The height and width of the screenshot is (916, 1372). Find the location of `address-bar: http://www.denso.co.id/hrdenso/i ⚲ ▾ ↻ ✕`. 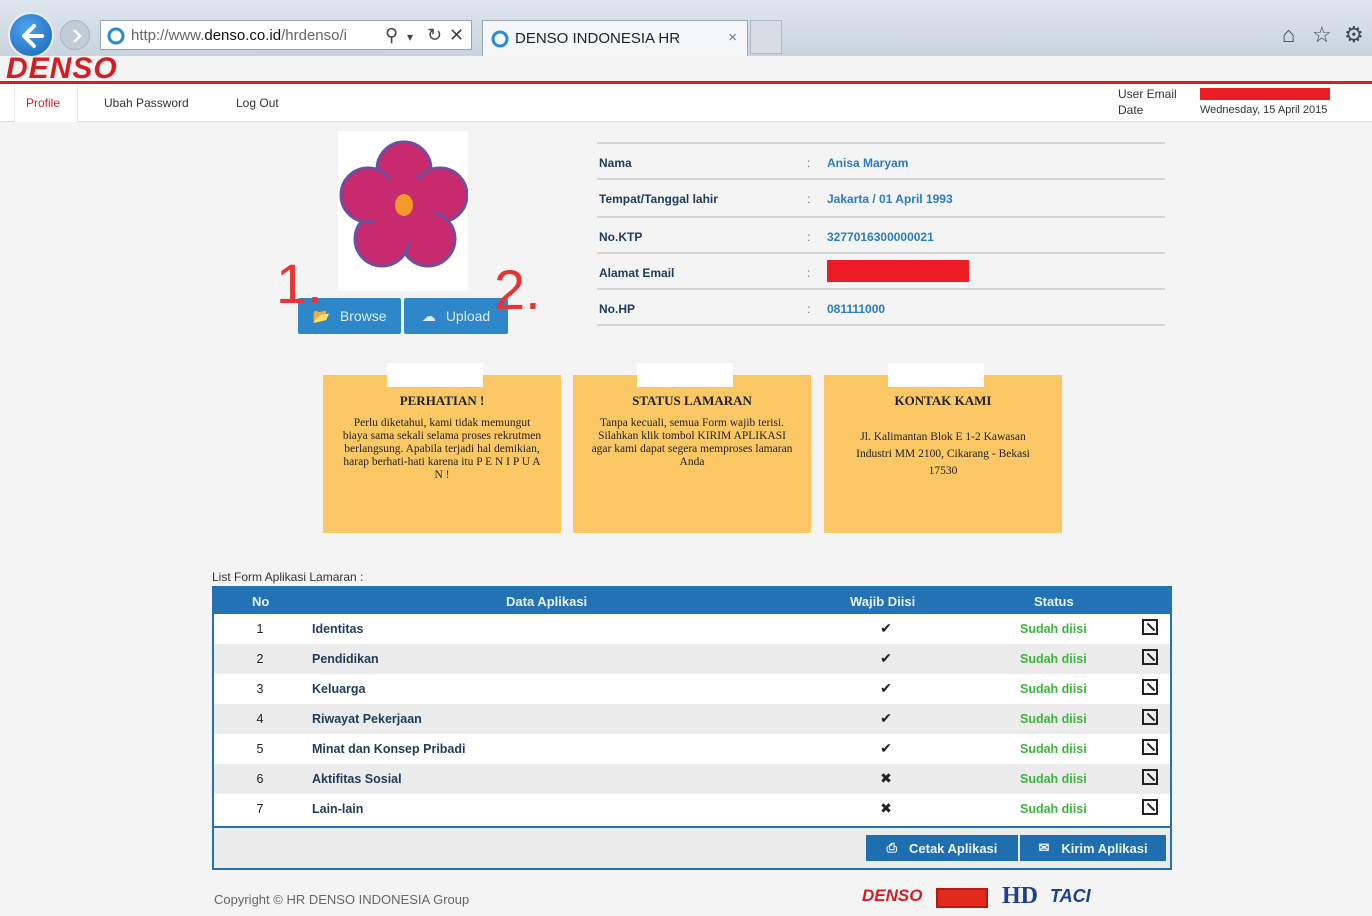

address-bar: http://www.denso.co.id/hrdenso/i ⚲ ▾ ↻ ✕ is located at coordinates (286, 35).